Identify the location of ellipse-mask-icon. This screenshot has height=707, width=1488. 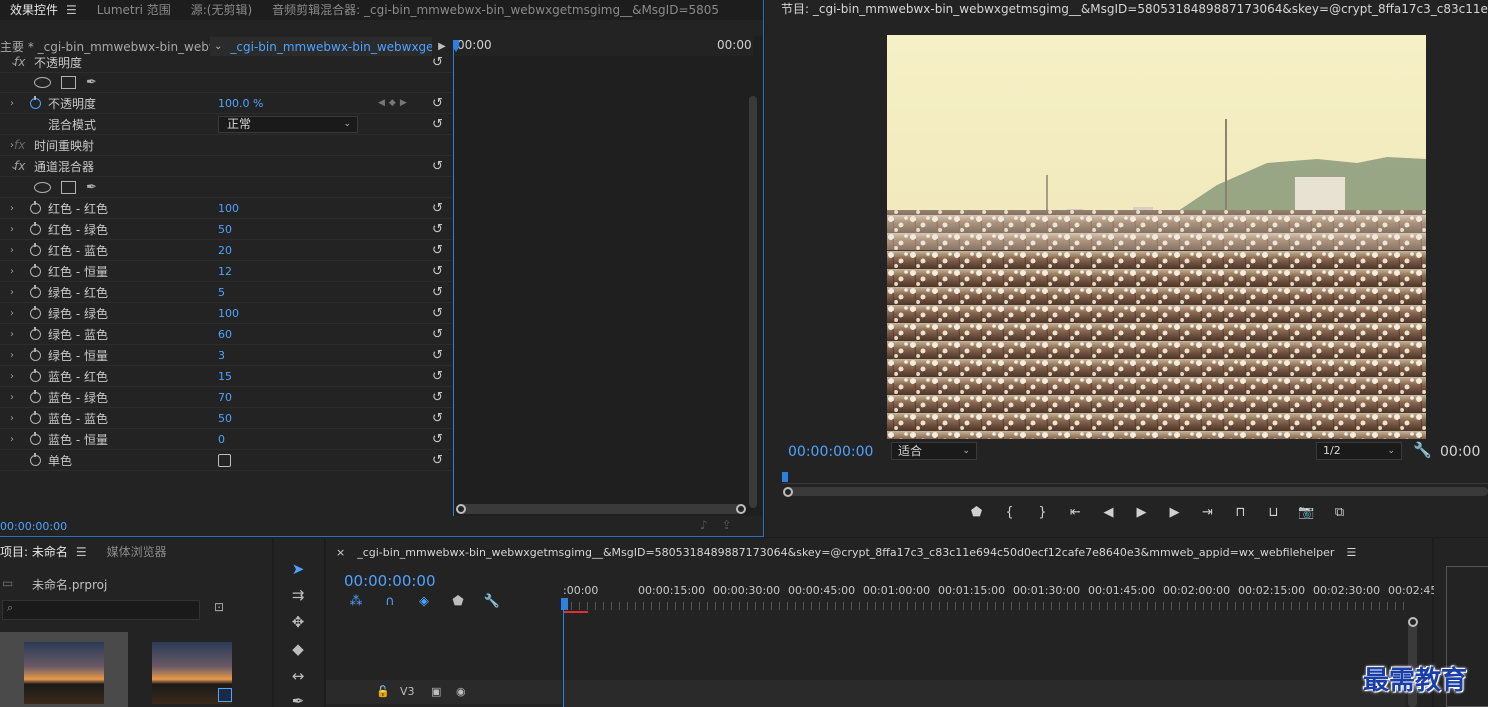
(42, 82).